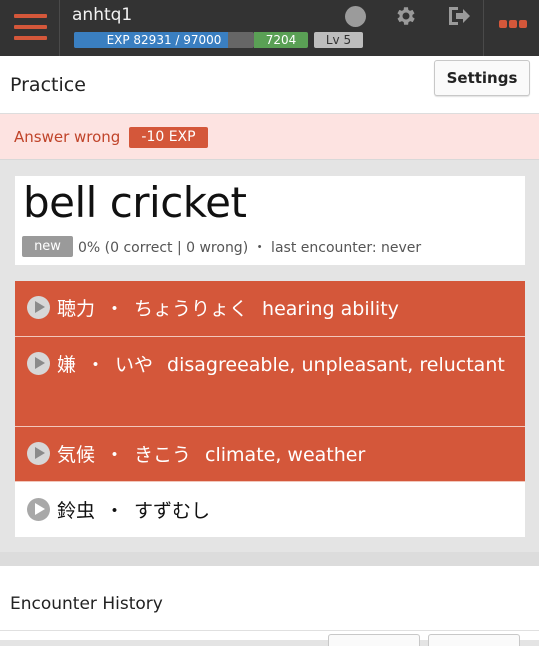  What do you see at coordinates (269, 137) in the screenshot?
I see `answer-feedback-alert: Answer wrong -10 EXP` at bounding box center [269, 137].